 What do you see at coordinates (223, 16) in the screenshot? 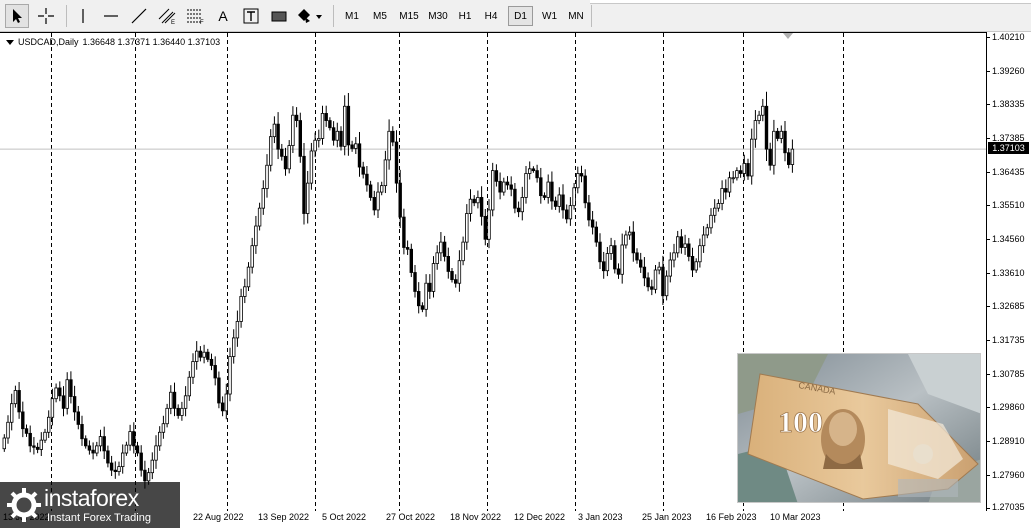
I see `text-tool: A` at bounding box center [223, 16].